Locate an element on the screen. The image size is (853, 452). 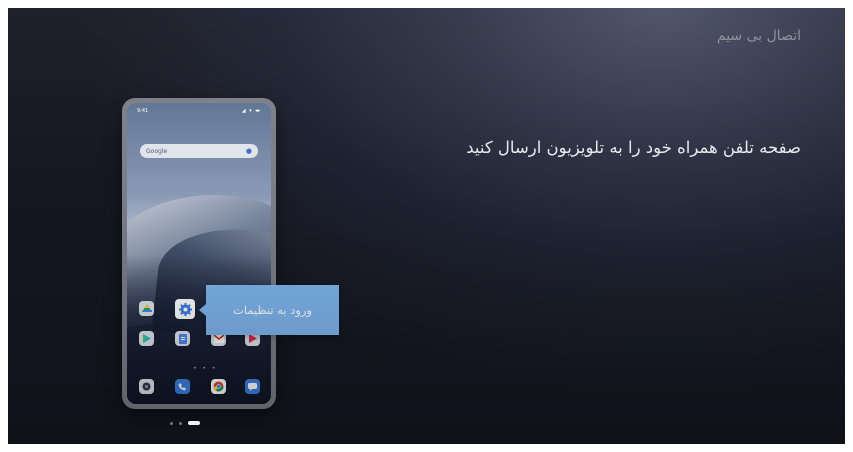
settings-tooltip: ورود به تنظیمات is located at coordinates (269, 310).